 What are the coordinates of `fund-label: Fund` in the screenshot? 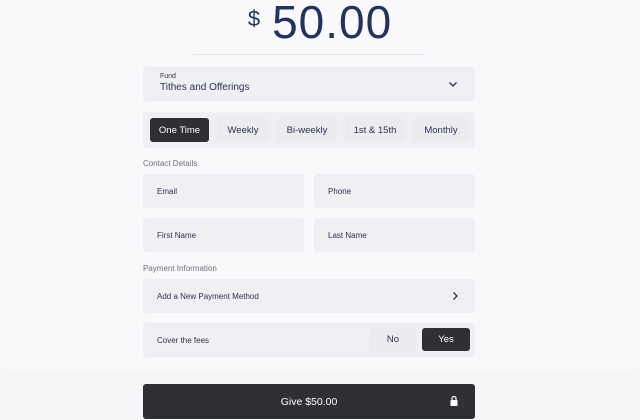 It's located at (168, 76).